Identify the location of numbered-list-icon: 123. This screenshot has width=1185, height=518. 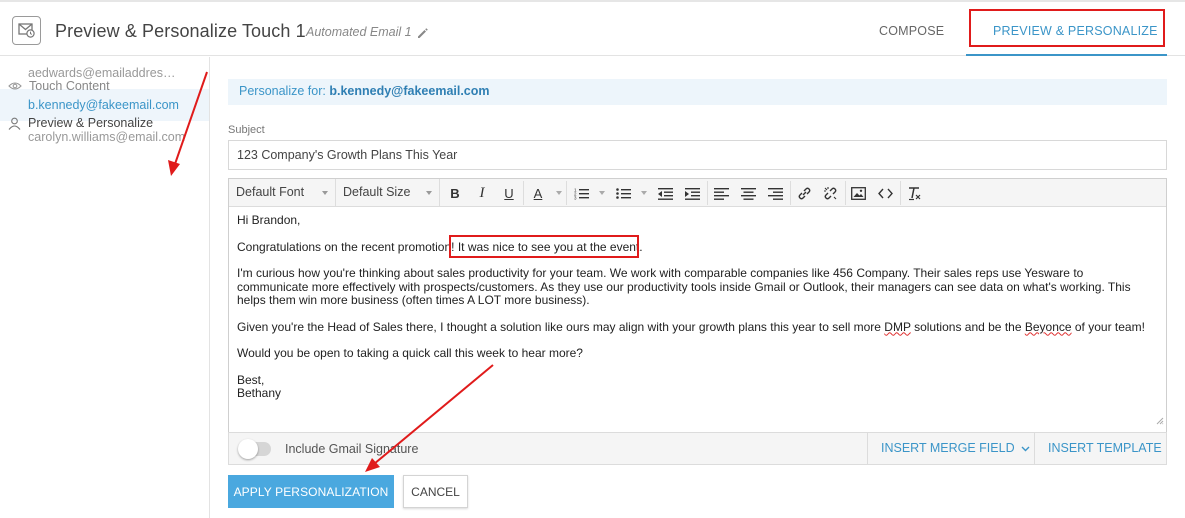
(581, 193).